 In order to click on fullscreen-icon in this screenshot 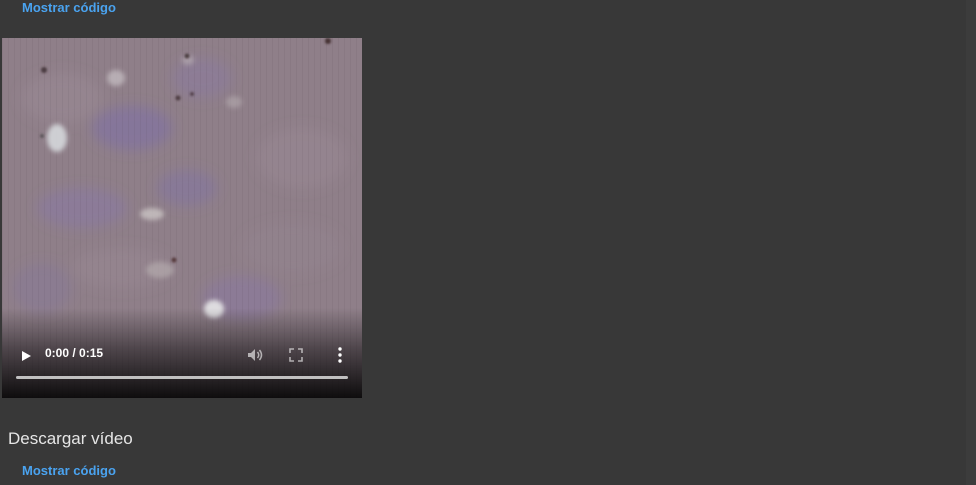, I will do `click(296, 355)`.